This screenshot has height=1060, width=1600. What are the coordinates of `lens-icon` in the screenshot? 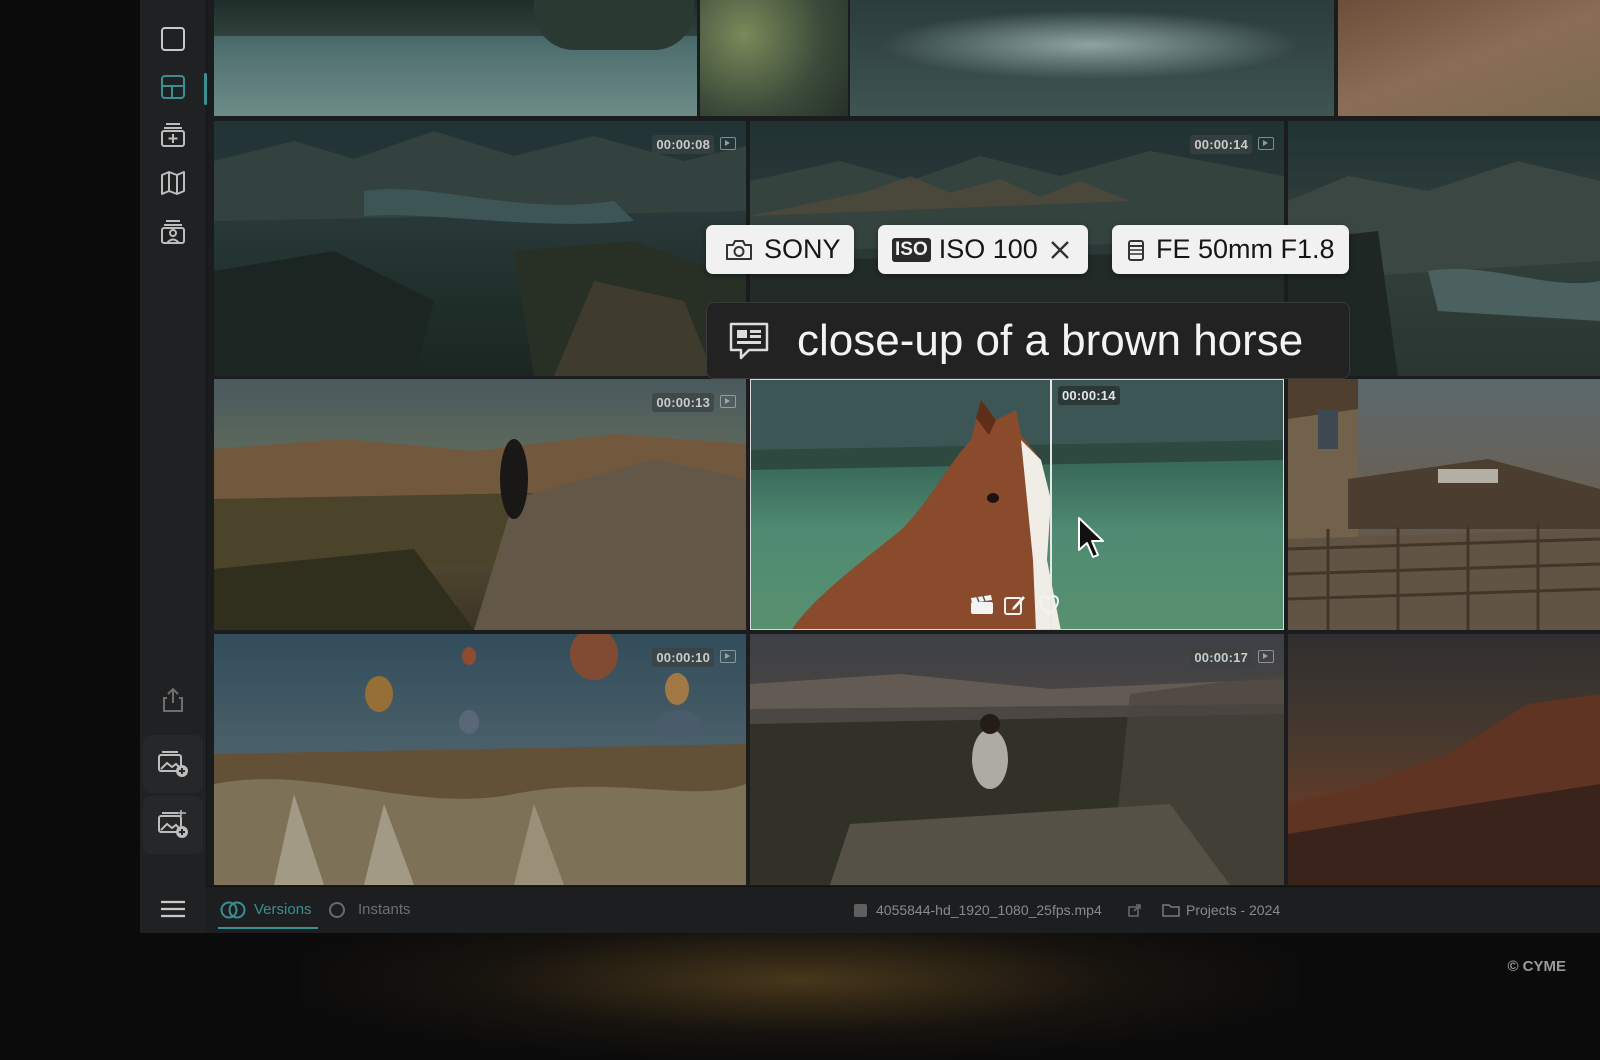 It's located at (1141, 250).